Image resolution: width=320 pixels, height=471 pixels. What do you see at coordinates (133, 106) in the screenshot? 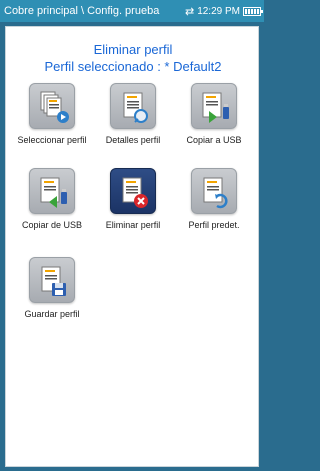
I see `profile-details-icon` at bounding box center [133, 106].